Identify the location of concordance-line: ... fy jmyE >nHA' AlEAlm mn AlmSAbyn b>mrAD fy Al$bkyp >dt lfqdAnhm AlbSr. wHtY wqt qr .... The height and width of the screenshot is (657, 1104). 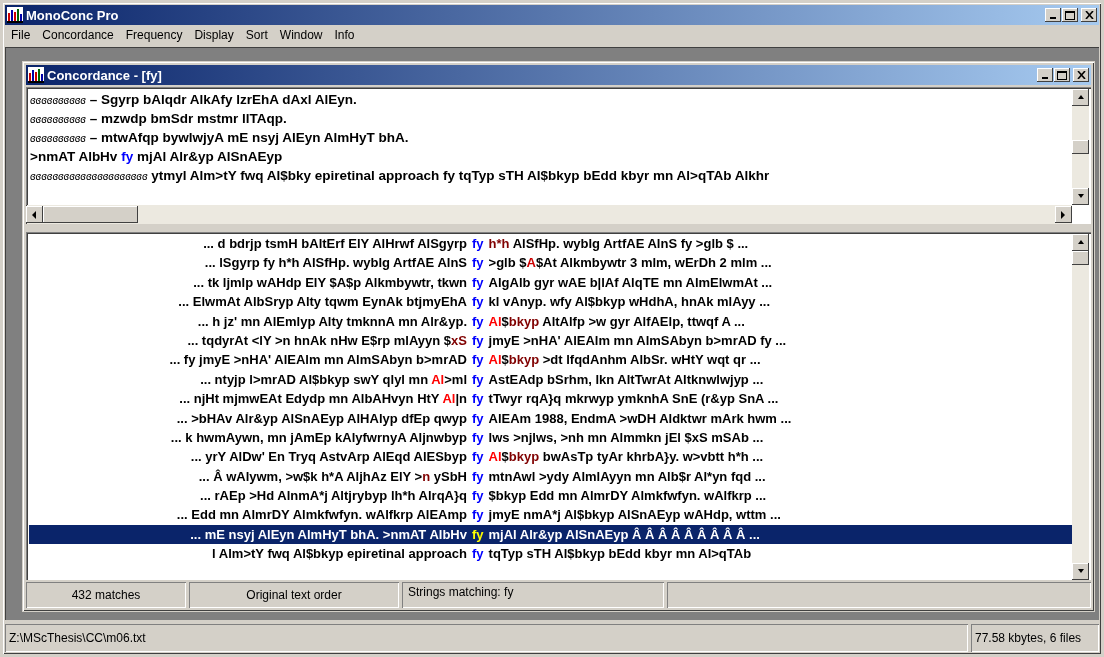
(550, 360).